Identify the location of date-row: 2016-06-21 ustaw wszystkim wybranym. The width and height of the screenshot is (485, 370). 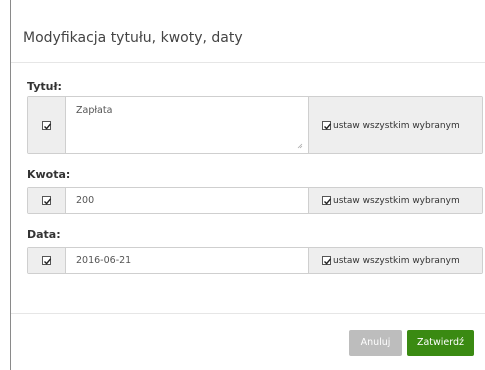
(255, 260).